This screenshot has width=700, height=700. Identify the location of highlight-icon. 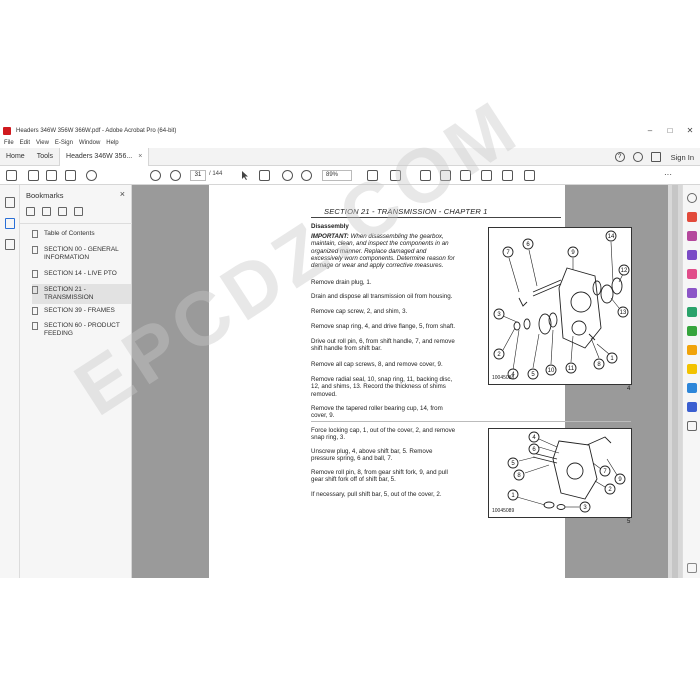
(445, 175).